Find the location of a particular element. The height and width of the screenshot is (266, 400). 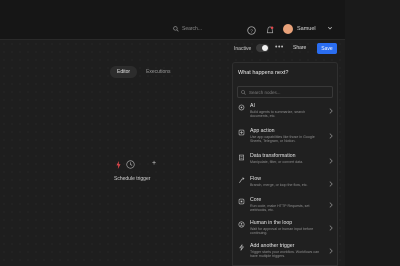

category-description: Branch, merge, or loop the flow, etc. is located at coordinates (279, 185).